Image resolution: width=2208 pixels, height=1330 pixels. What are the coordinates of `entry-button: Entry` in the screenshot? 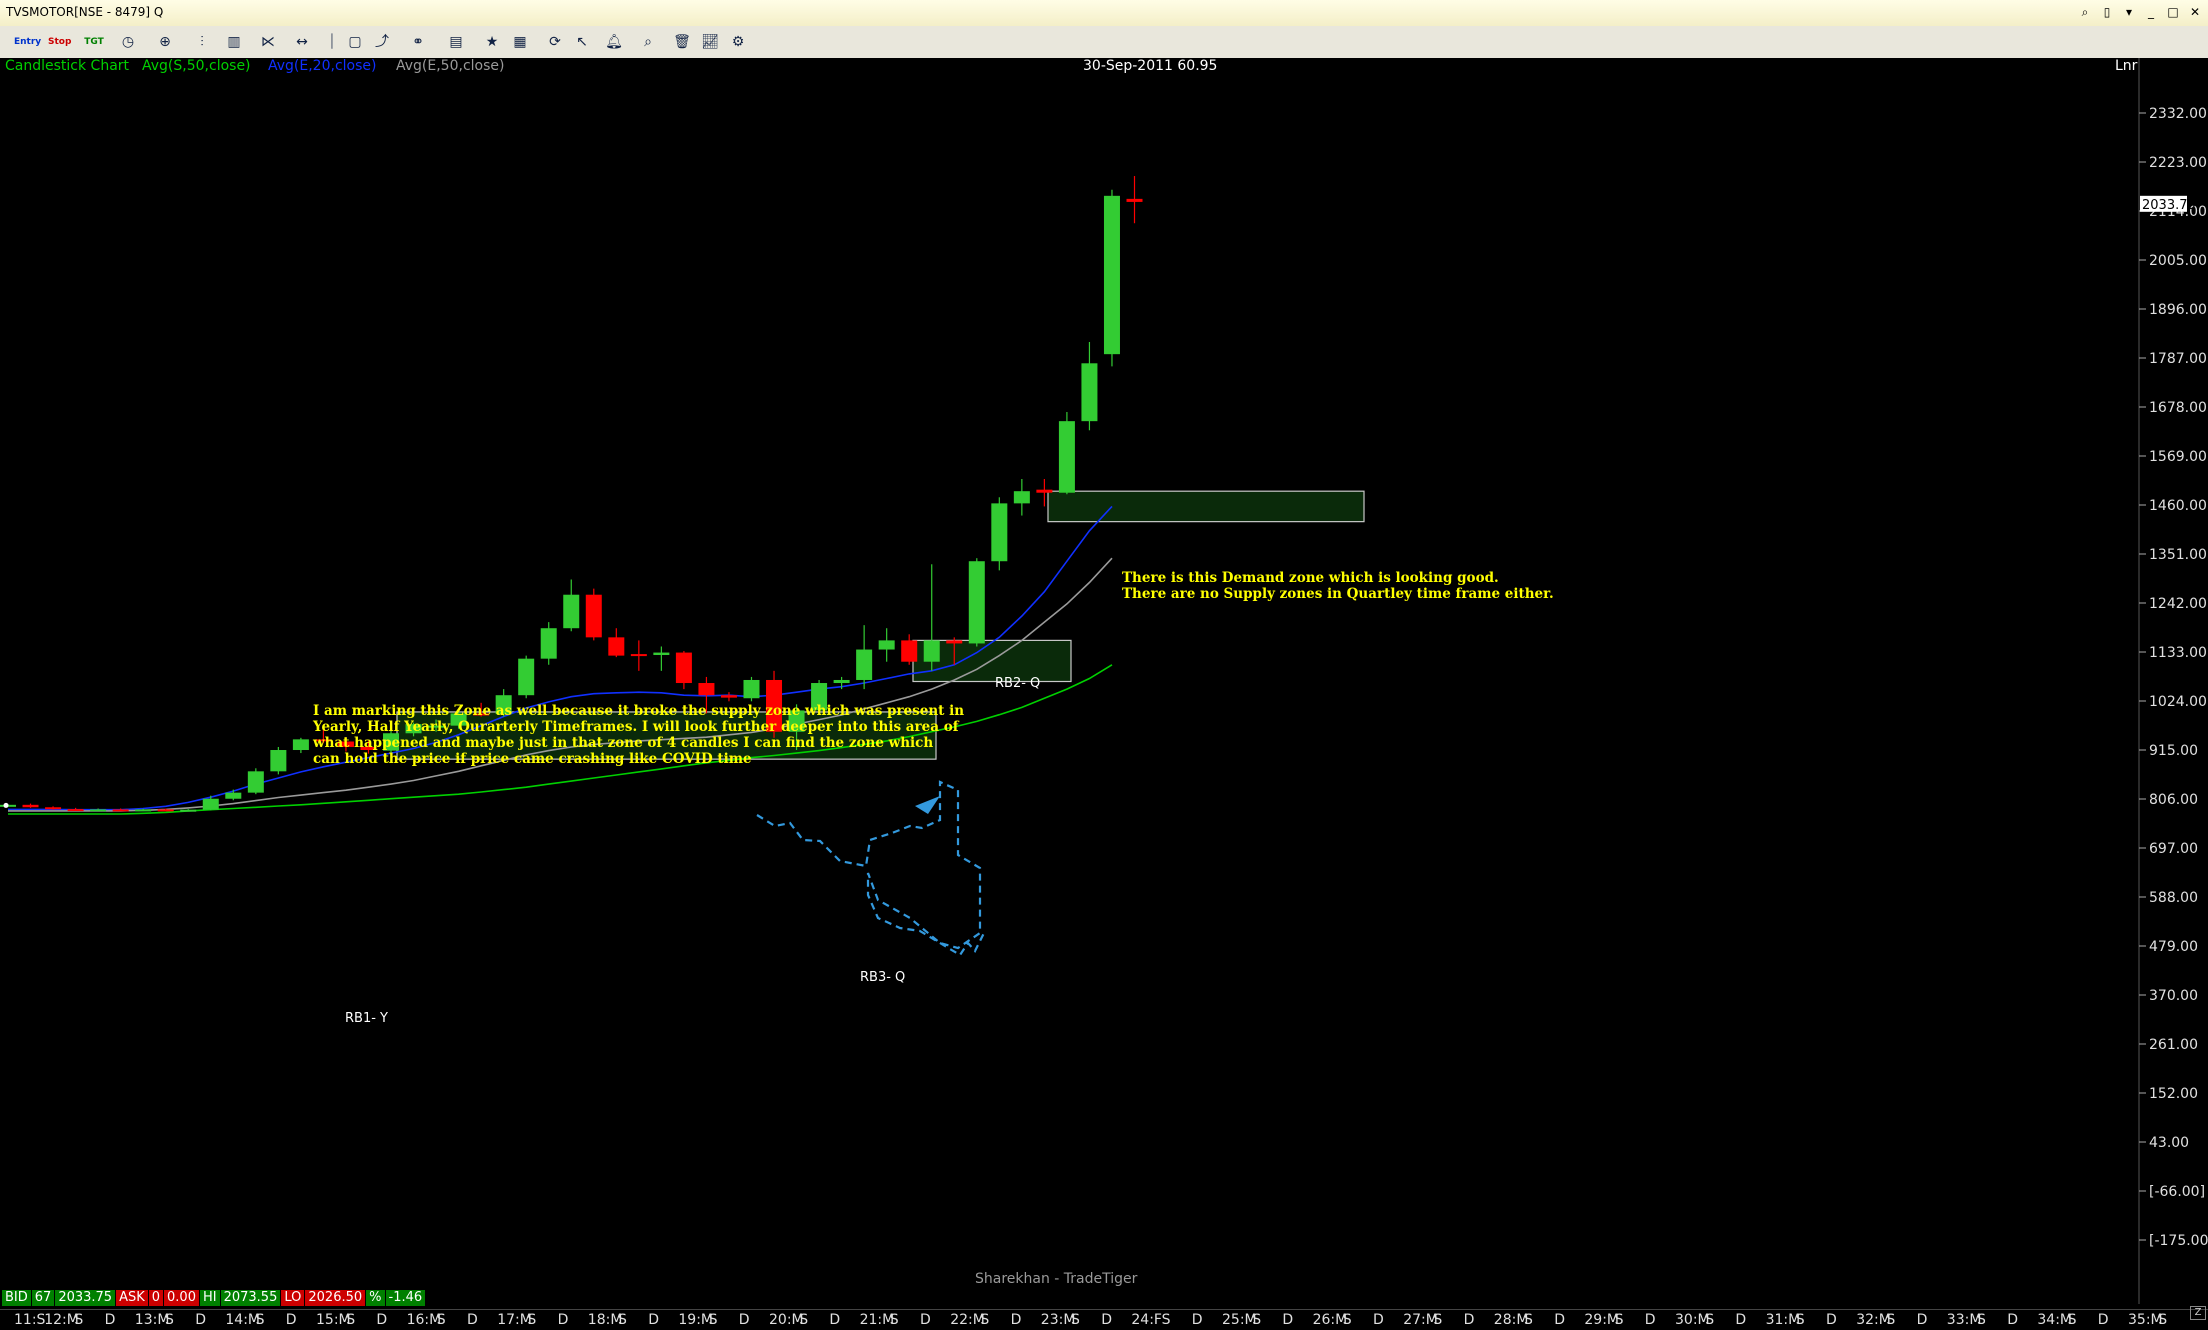 It's located at (27, 42).